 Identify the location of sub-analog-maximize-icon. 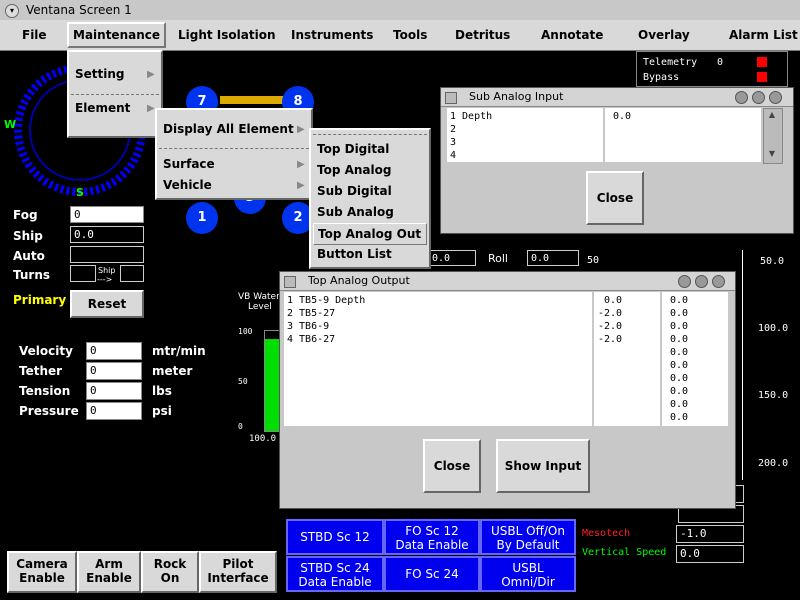
(758, 97).